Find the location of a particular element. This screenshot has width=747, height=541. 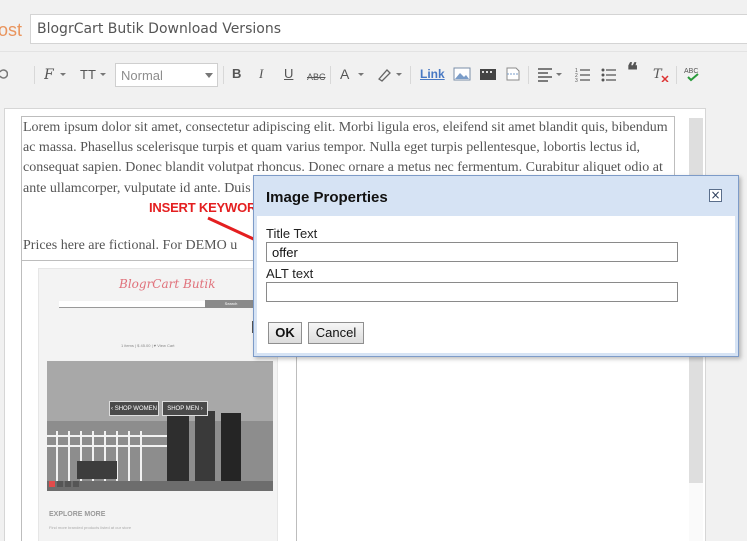

close-icon: × is located at coordinates (715, 195).